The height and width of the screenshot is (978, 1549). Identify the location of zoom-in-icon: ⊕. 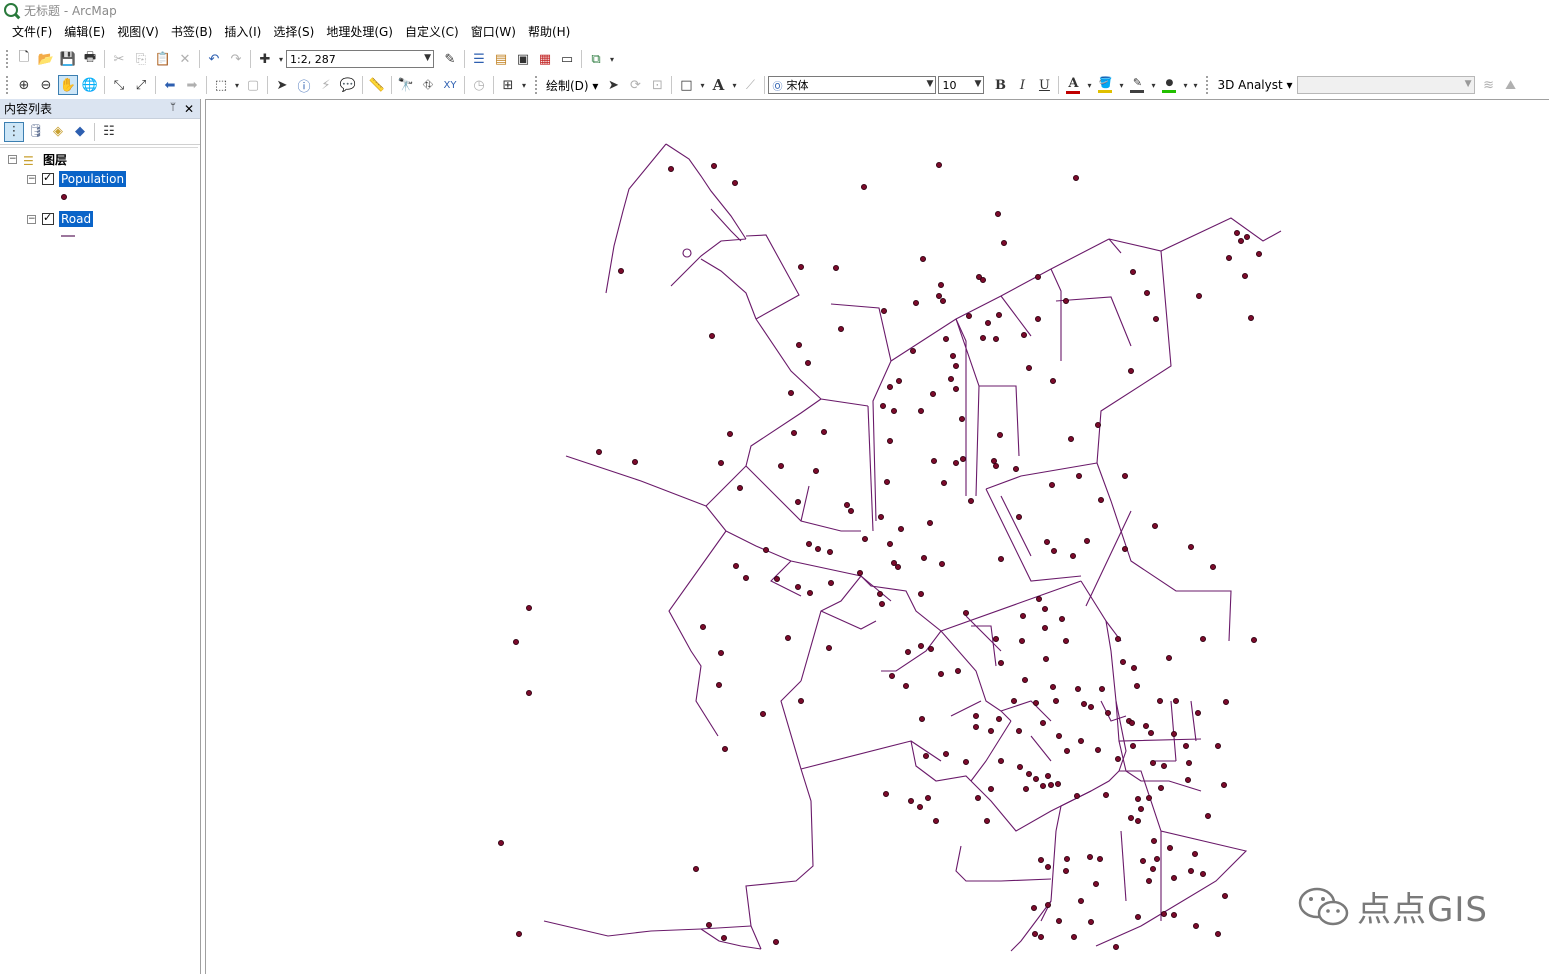
(24, 85).